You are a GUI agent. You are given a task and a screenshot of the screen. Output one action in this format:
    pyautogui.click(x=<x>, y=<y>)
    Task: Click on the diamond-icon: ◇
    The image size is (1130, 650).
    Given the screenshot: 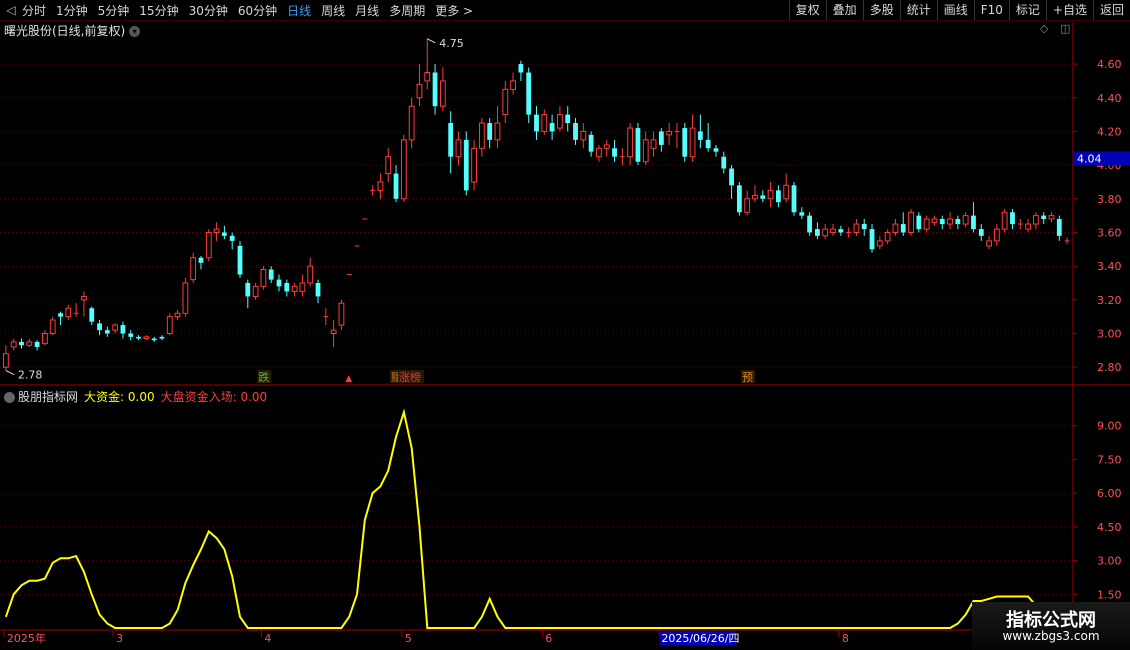 What is the action you would take?
    pyautogui.click(x=1044, y=28)
    